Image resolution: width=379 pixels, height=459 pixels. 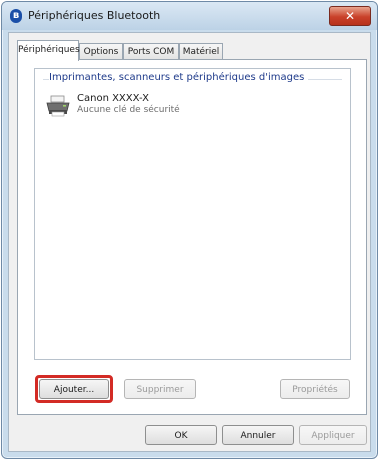 What do you see at coordinates (101, 51) in the screenshot?
I see `tab-options: Options` at bounding box center [101, 51].